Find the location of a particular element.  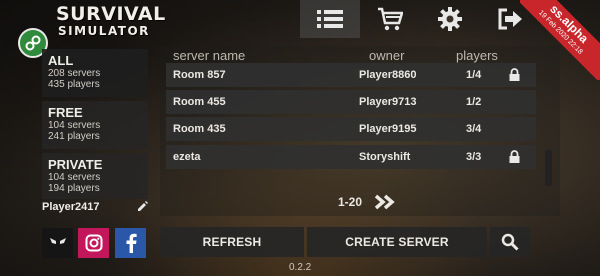

instagram-icon is located at coordinates (93, 243).